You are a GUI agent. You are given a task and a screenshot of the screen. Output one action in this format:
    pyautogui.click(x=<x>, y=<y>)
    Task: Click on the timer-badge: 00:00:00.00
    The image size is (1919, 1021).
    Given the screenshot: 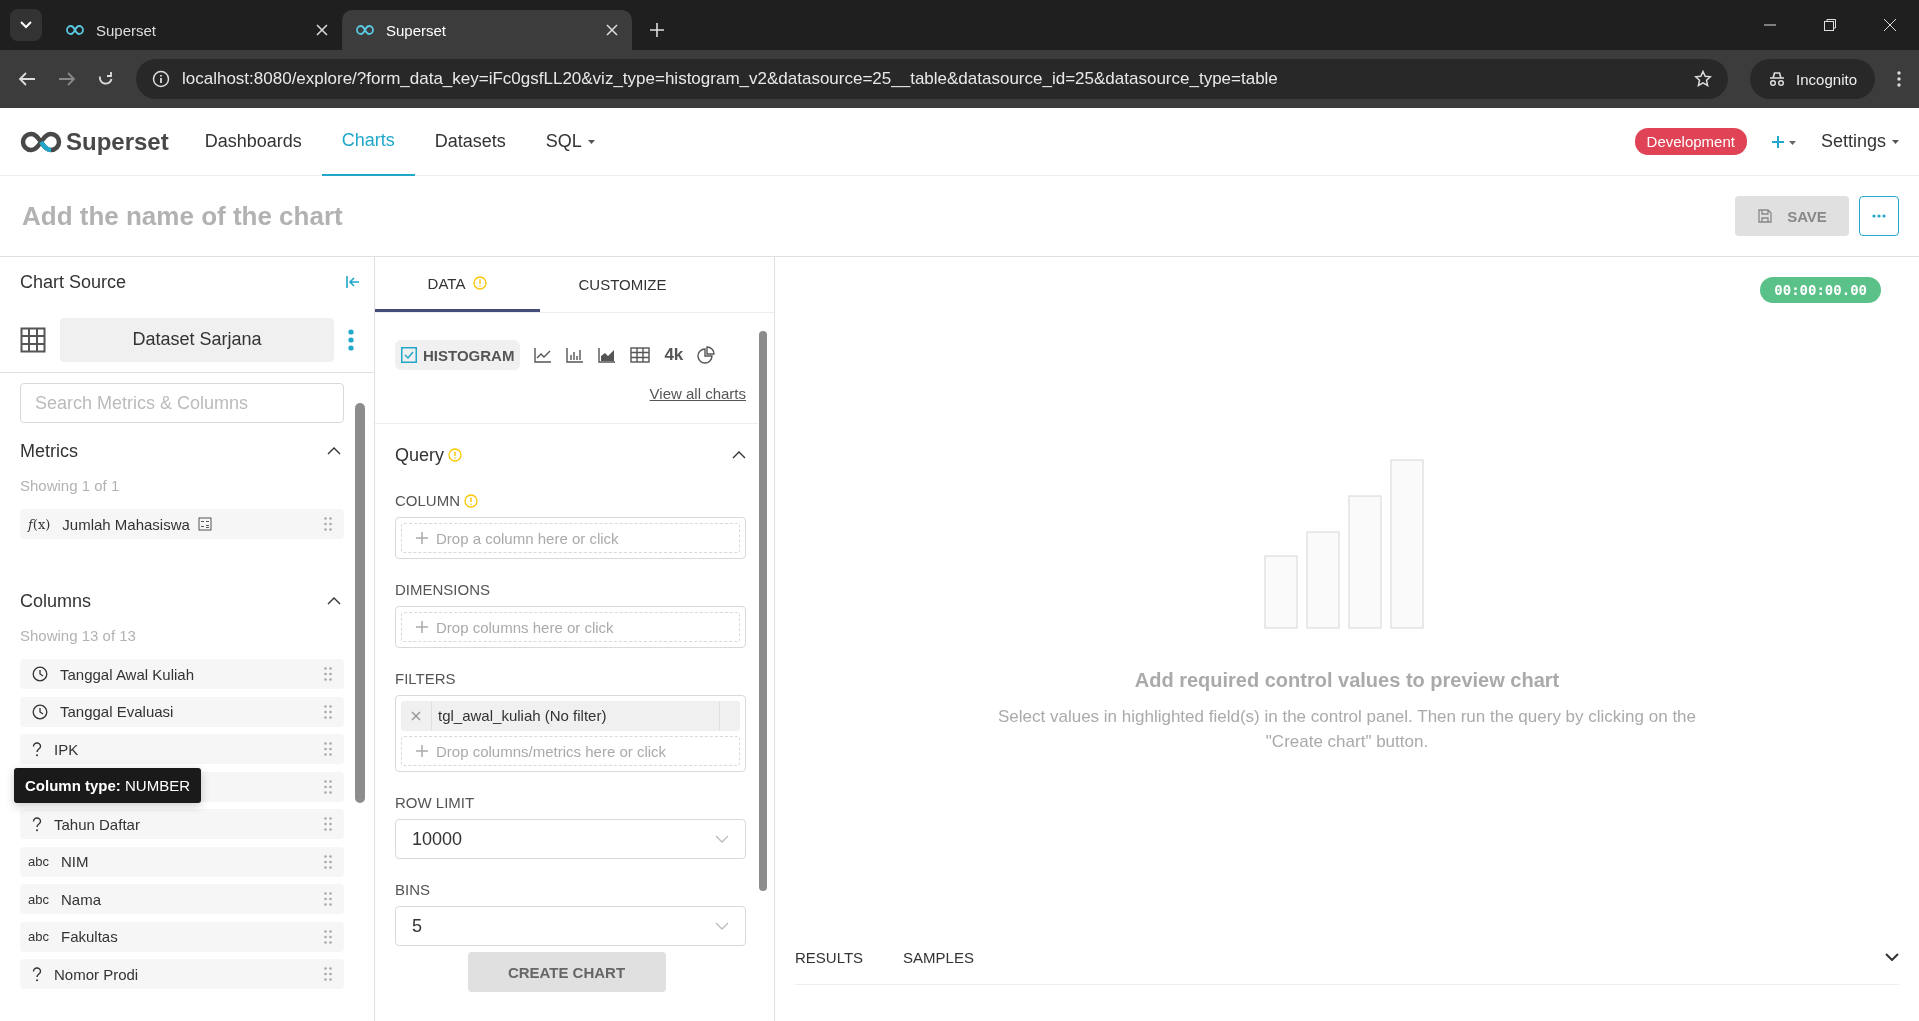 What is the action you would take?
    pyautogui.click(x=1820, y=290)
    